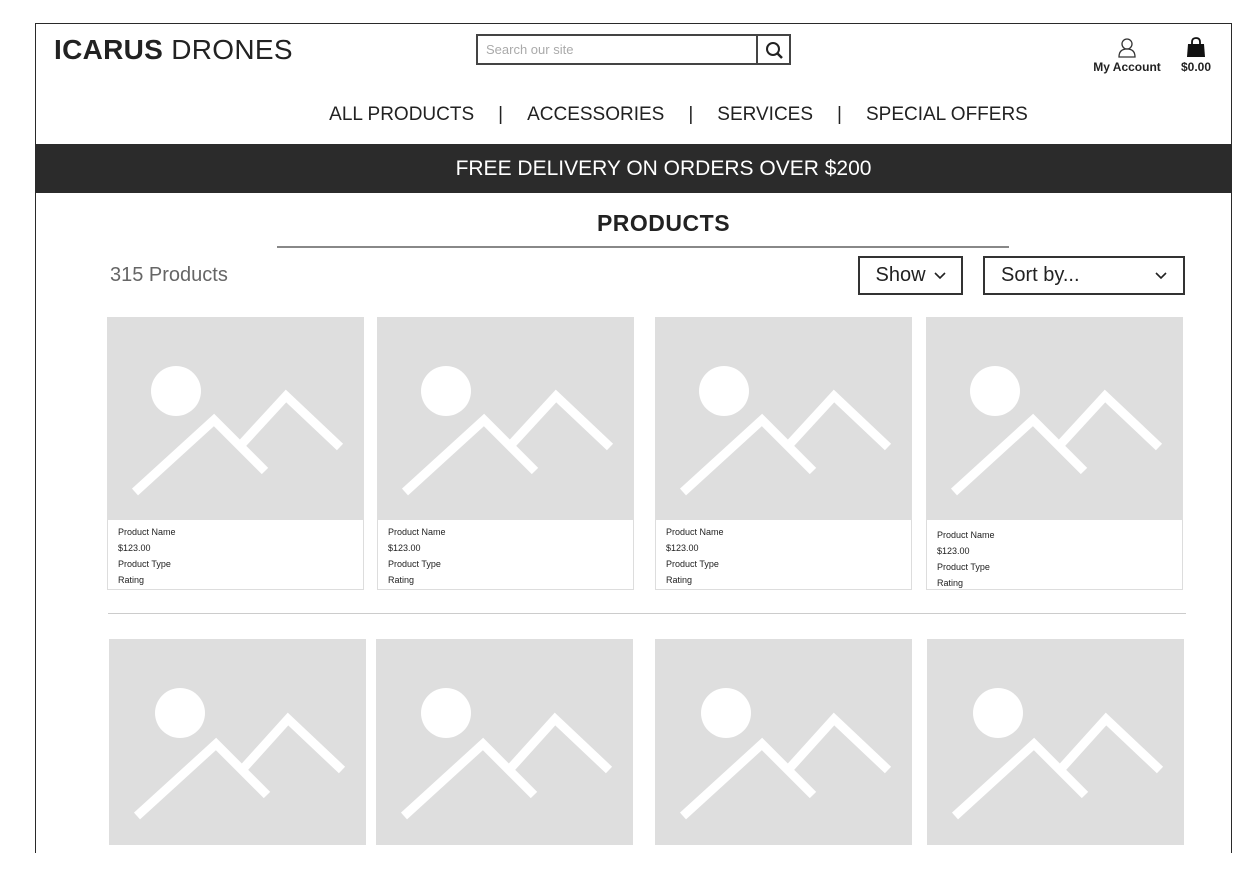 The width and height of the screenshot is (1252, 875). I want to click on shopping-bag-icon, so click(1196, 47).